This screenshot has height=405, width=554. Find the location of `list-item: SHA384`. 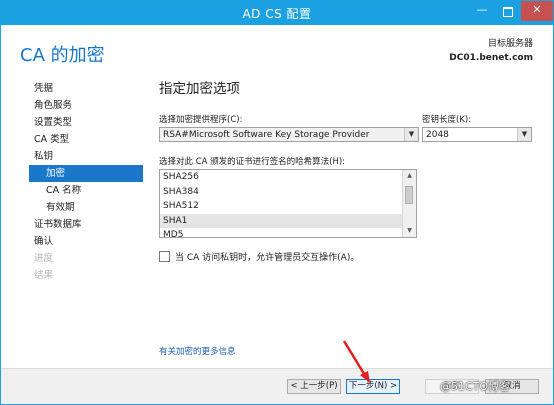

list-item: SHA384 is located at coordinates (281, 192).